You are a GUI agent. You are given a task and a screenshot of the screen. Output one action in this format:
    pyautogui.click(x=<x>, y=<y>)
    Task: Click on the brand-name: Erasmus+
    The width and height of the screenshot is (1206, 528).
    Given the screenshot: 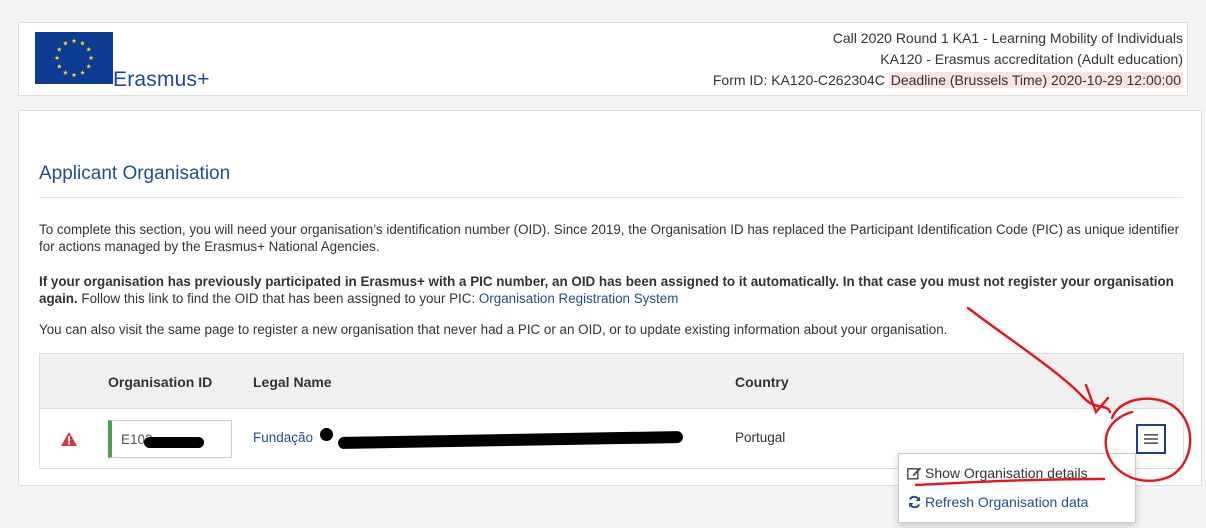 What is the action you would take?
    pyautogui.click(x=161, y=79)
    